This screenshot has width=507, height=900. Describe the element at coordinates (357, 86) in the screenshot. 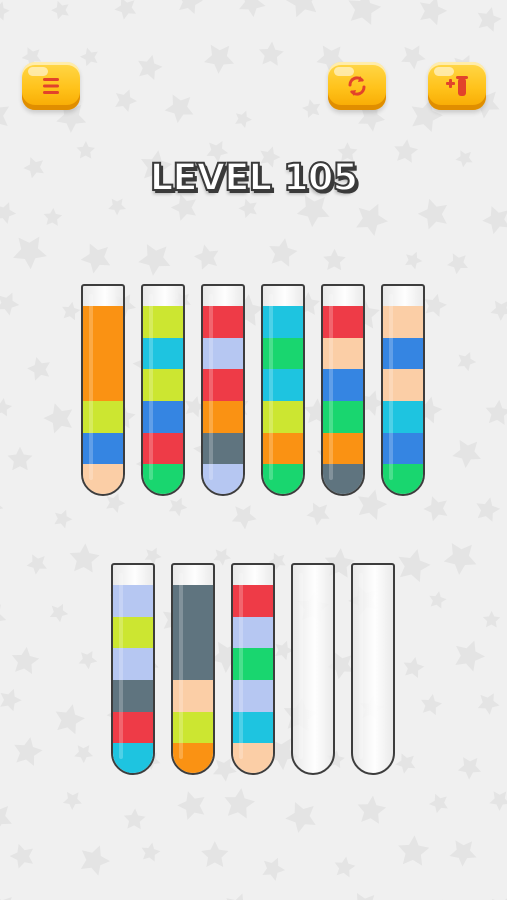

I see `restart-button` at that location.